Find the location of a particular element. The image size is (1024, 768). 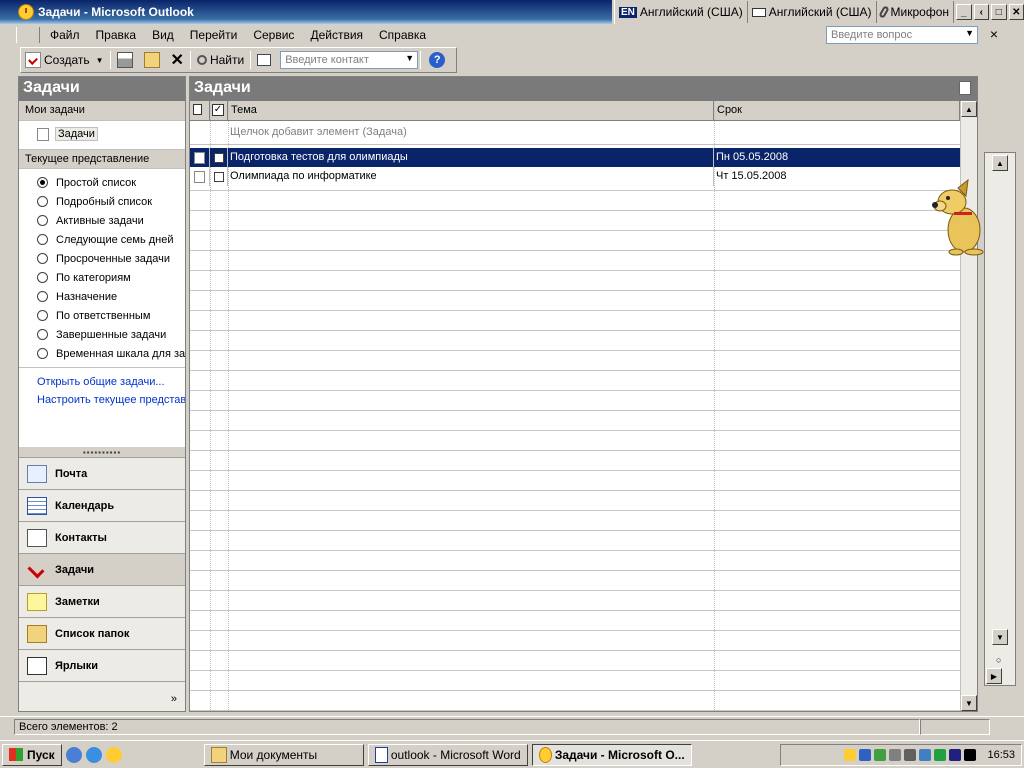

menu-help: Справка is located at coordinates (402, 35).